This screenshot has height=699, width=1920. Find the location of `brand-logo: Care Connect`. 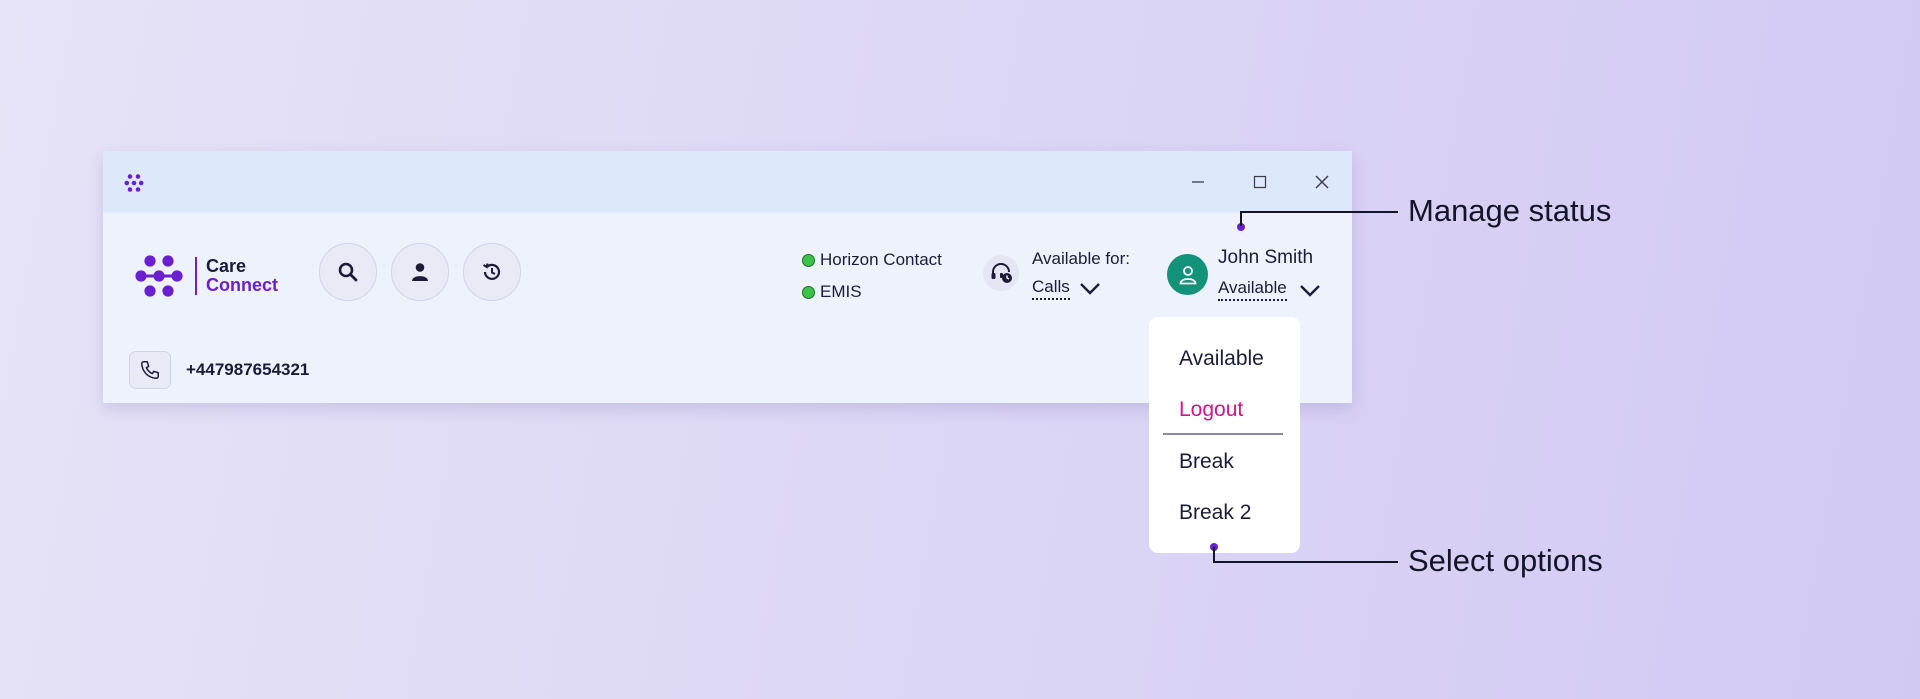

brand-logo: Care Connect is located at coordinates (206, 276).